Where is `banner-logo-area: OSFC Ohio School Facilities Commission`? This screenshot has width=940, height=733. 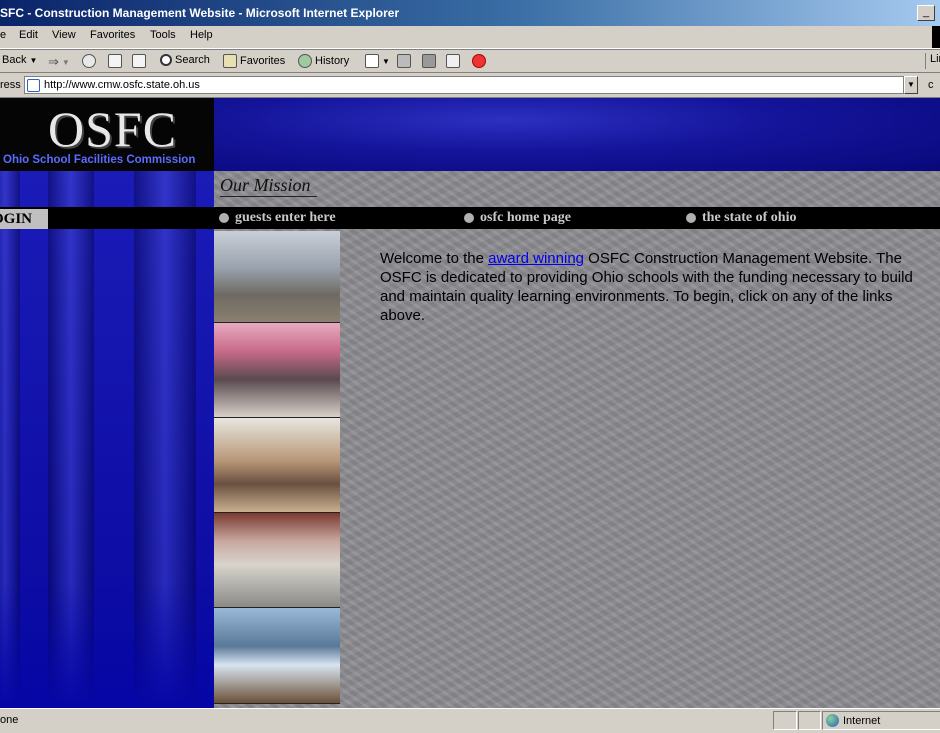
banner-logo-area: OSFC Ohio School Facilities Commission is located at coordinates (107, 134).